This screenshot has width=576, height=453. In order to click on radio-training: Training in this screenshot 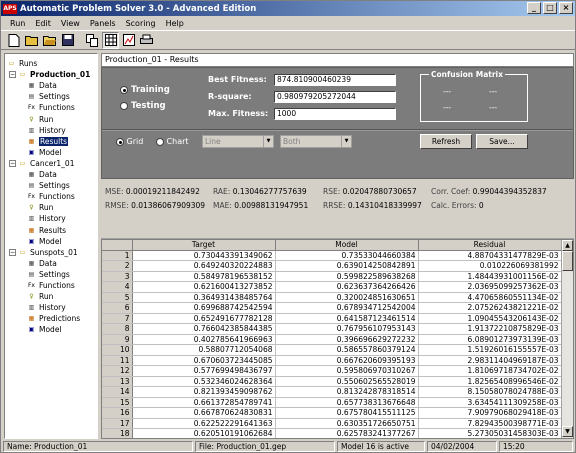, I will do `click(145, 90)`.